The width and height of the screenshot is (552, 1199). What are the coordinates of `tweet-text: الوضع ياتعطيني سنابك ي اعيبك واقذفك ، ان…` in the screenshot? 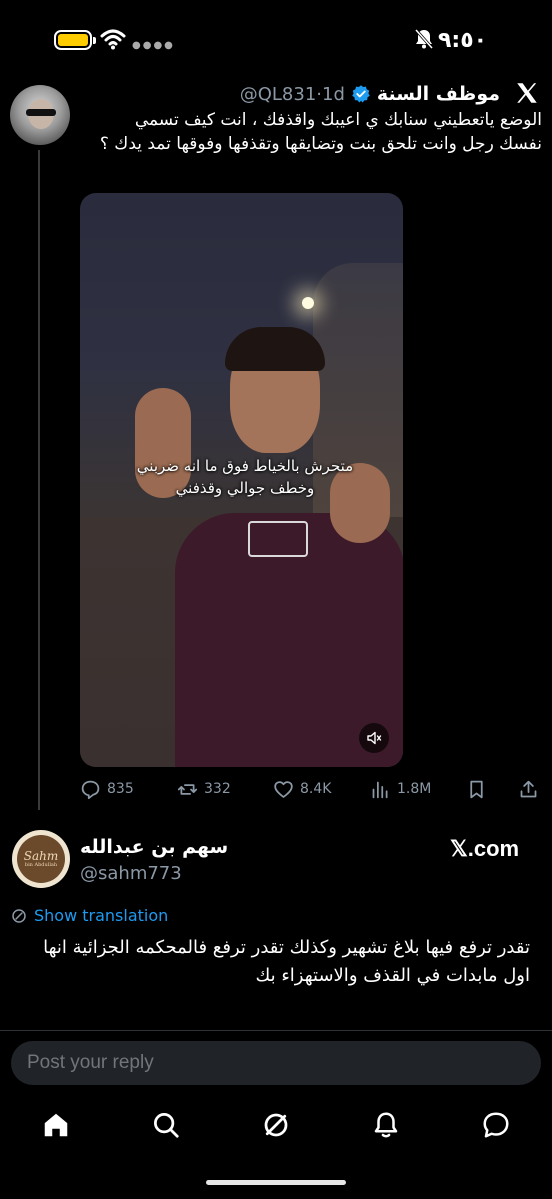 It's located at (320, 132).